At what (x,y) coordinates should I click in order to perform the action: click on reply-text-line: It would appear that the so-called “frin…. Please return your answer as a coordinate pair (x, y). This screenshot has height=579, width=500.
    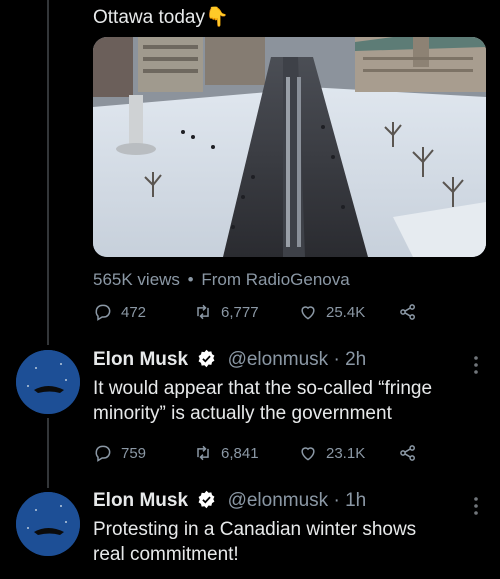
    Looking at the image, I should click on (263, 388).